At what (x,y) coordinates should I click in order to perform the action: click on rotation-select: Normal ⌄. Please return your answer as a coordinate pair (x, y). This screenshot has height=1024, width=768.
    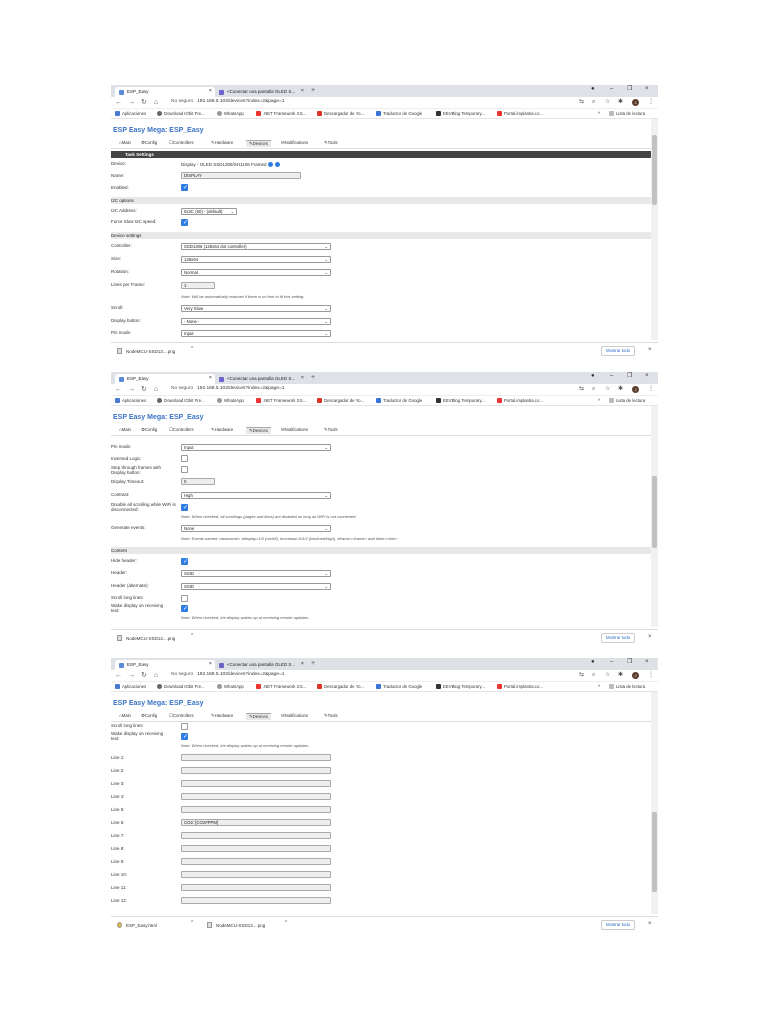
    Looking at the image, I should click on (256, 272).